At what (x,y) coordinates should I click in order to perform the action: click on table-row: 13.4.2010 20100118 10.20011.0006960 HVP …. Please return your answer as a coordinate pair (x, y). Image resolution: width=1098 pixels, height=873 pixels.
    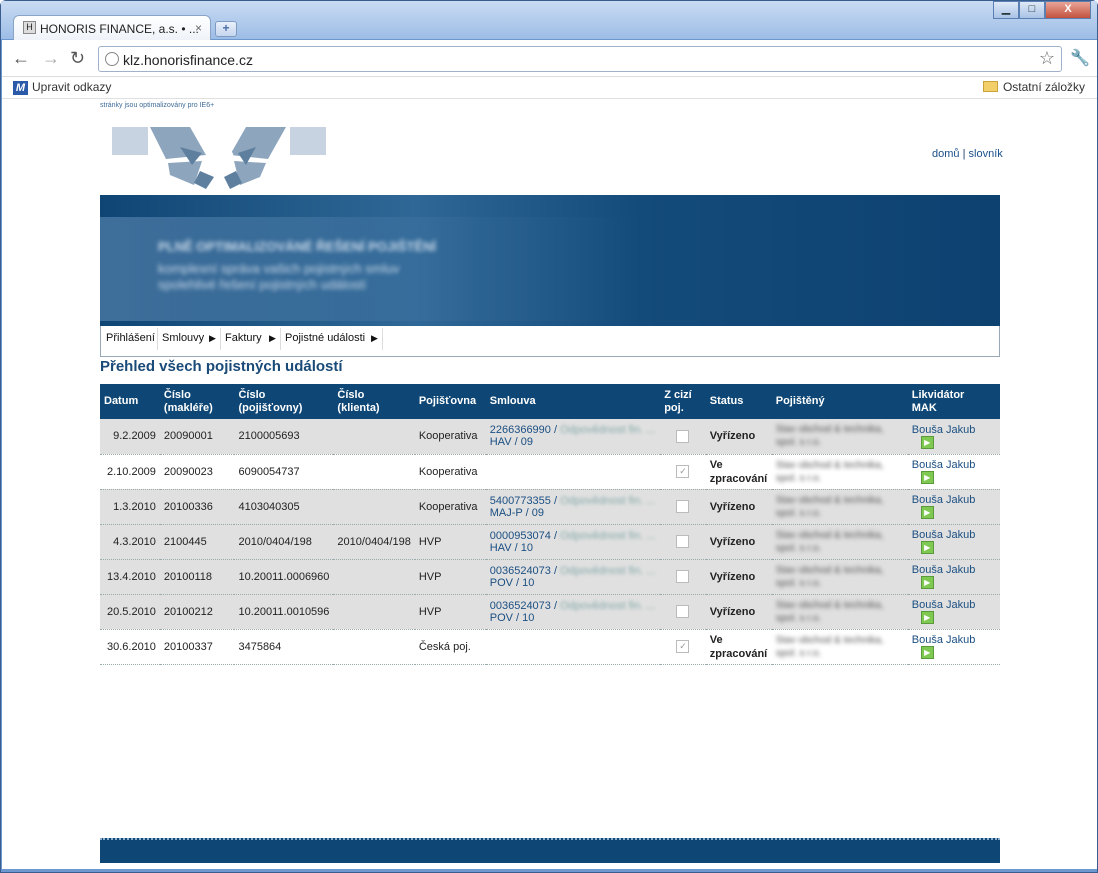
    Looking at the image, I should click on (550, 577).